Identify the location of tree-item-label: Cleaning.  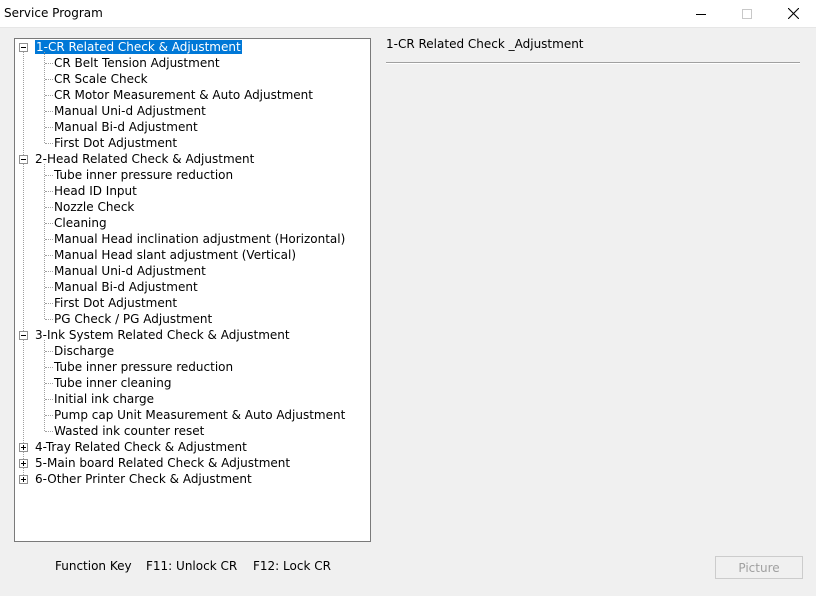
(80, 223).